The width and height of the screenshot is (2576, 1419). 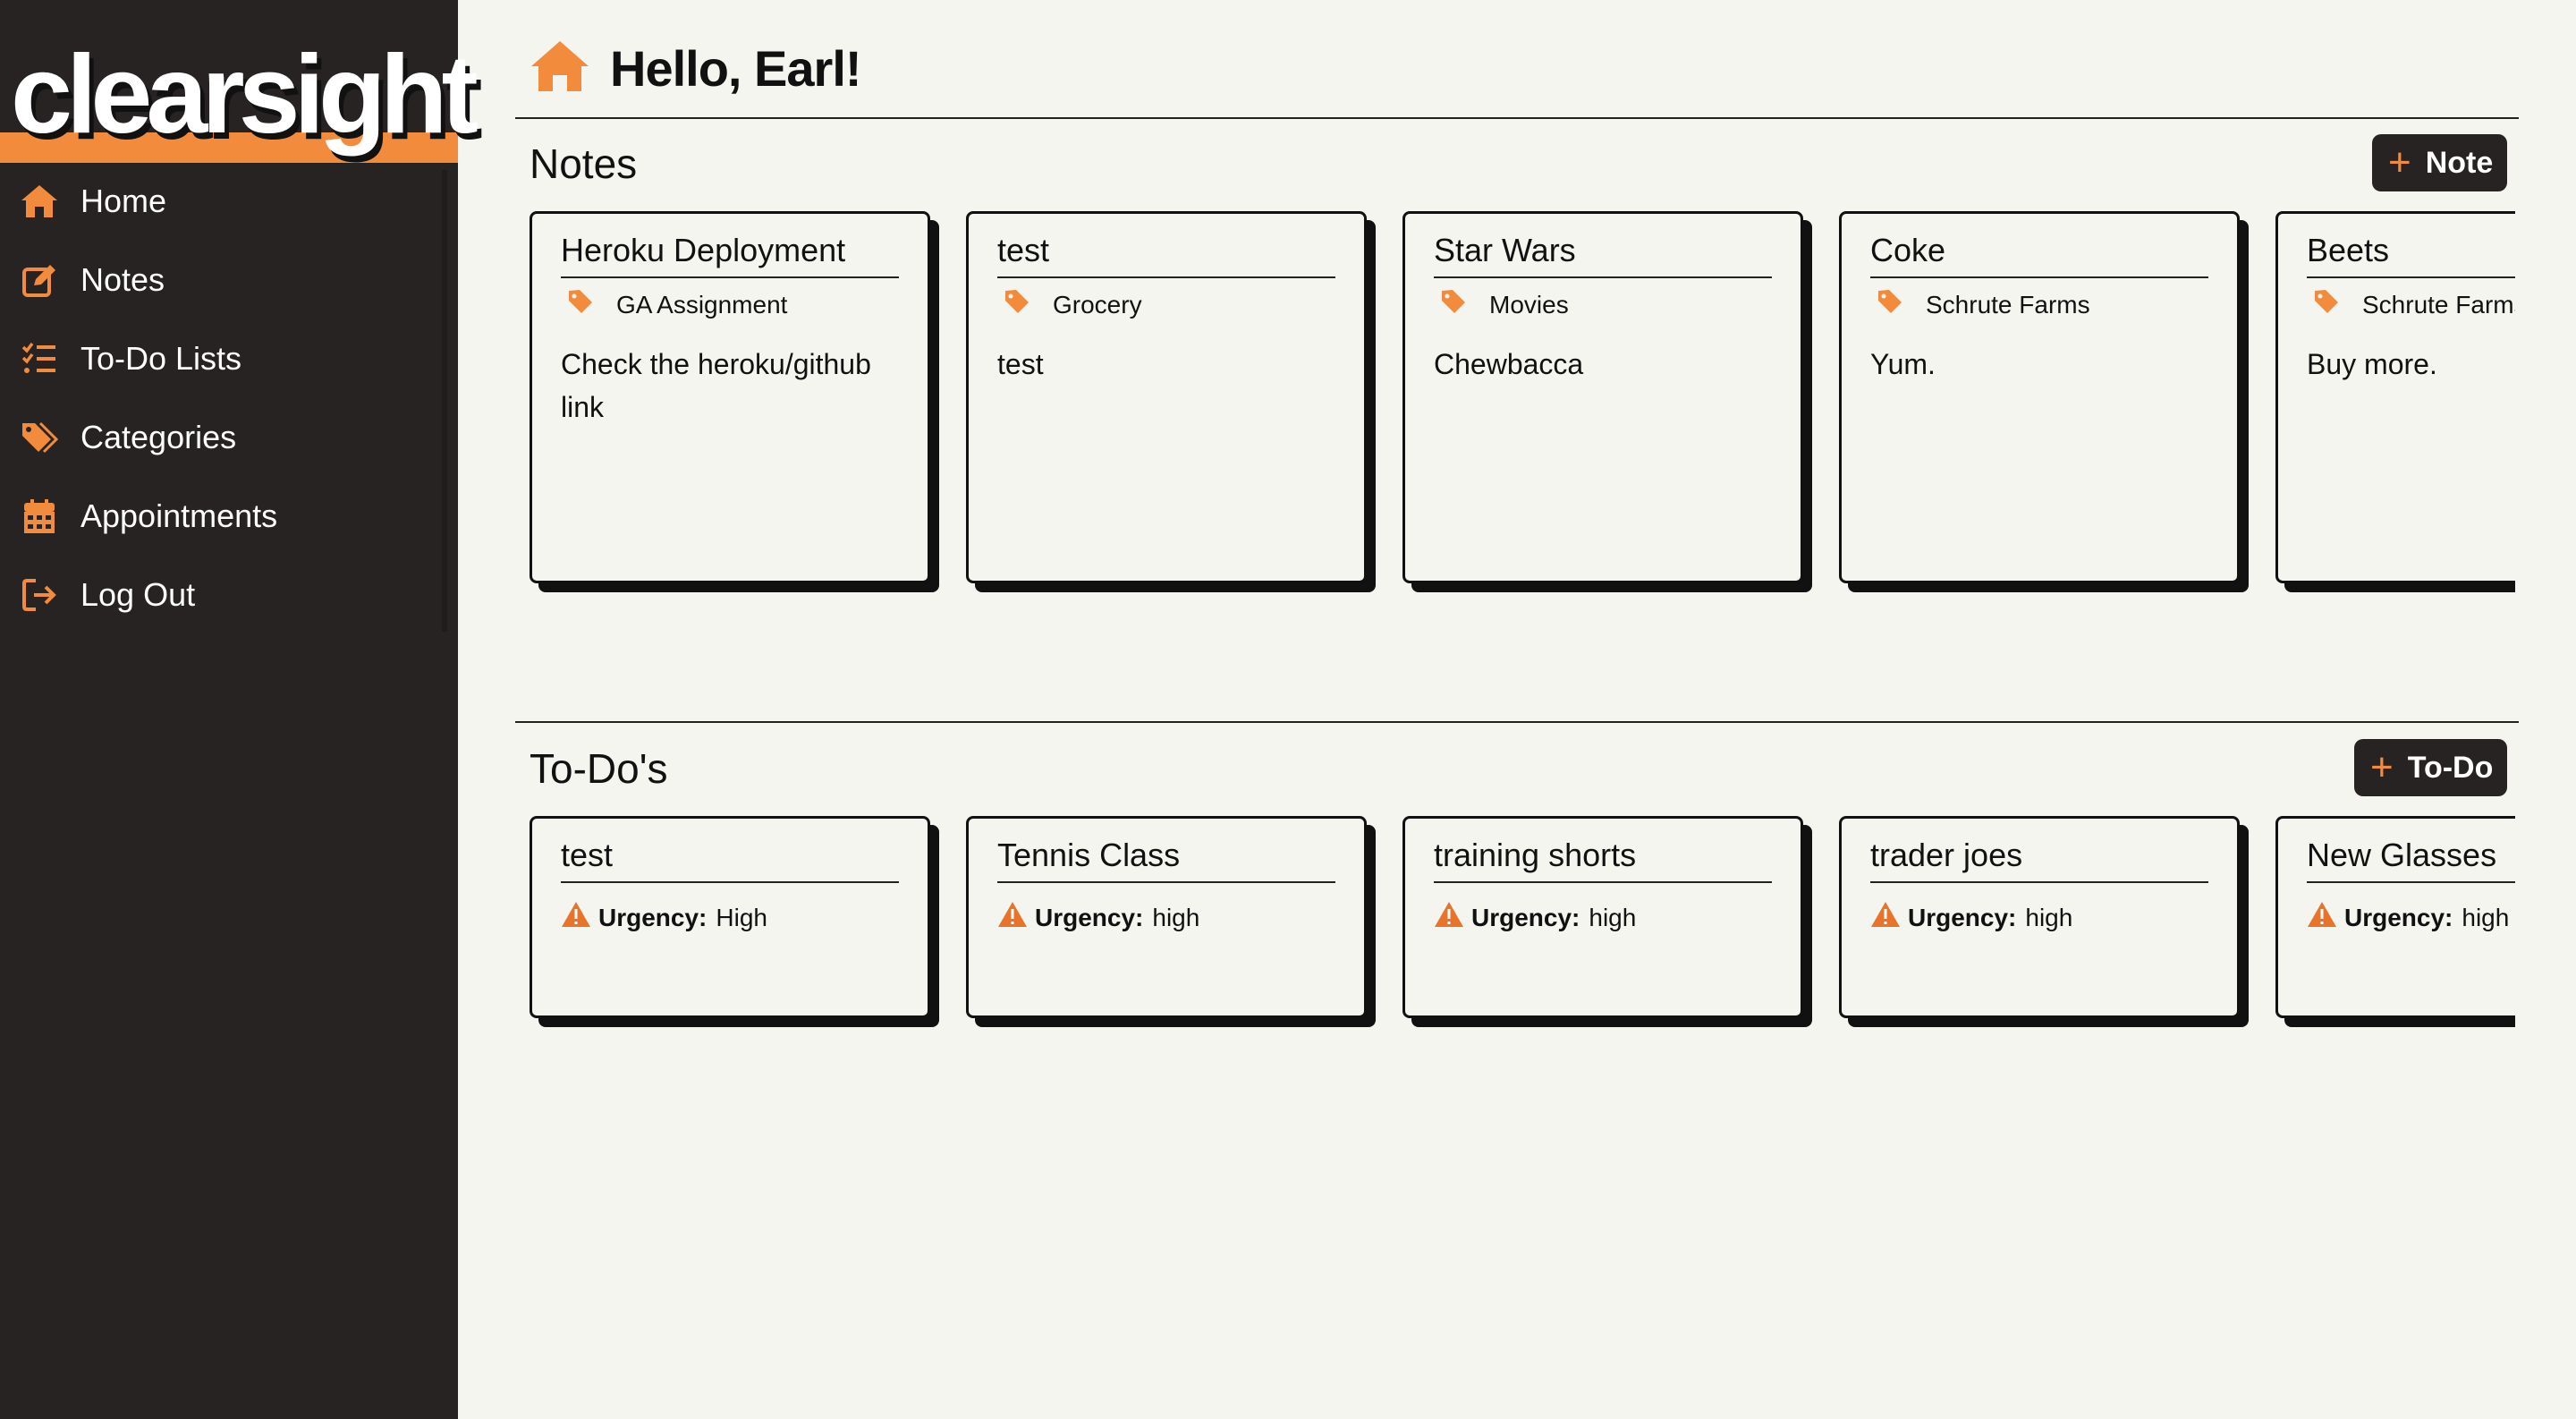 What do you see at coordinates (245, 95) in the screenshot?
I see `logo-text: clearsight` at bounding box center [245, 95].